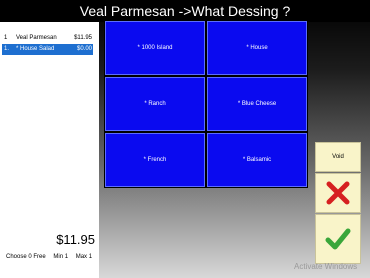  Describe the element at coordinates (155, 104) in the screenshot. I see `dressing-button-ranch: * Ranch` at that location.